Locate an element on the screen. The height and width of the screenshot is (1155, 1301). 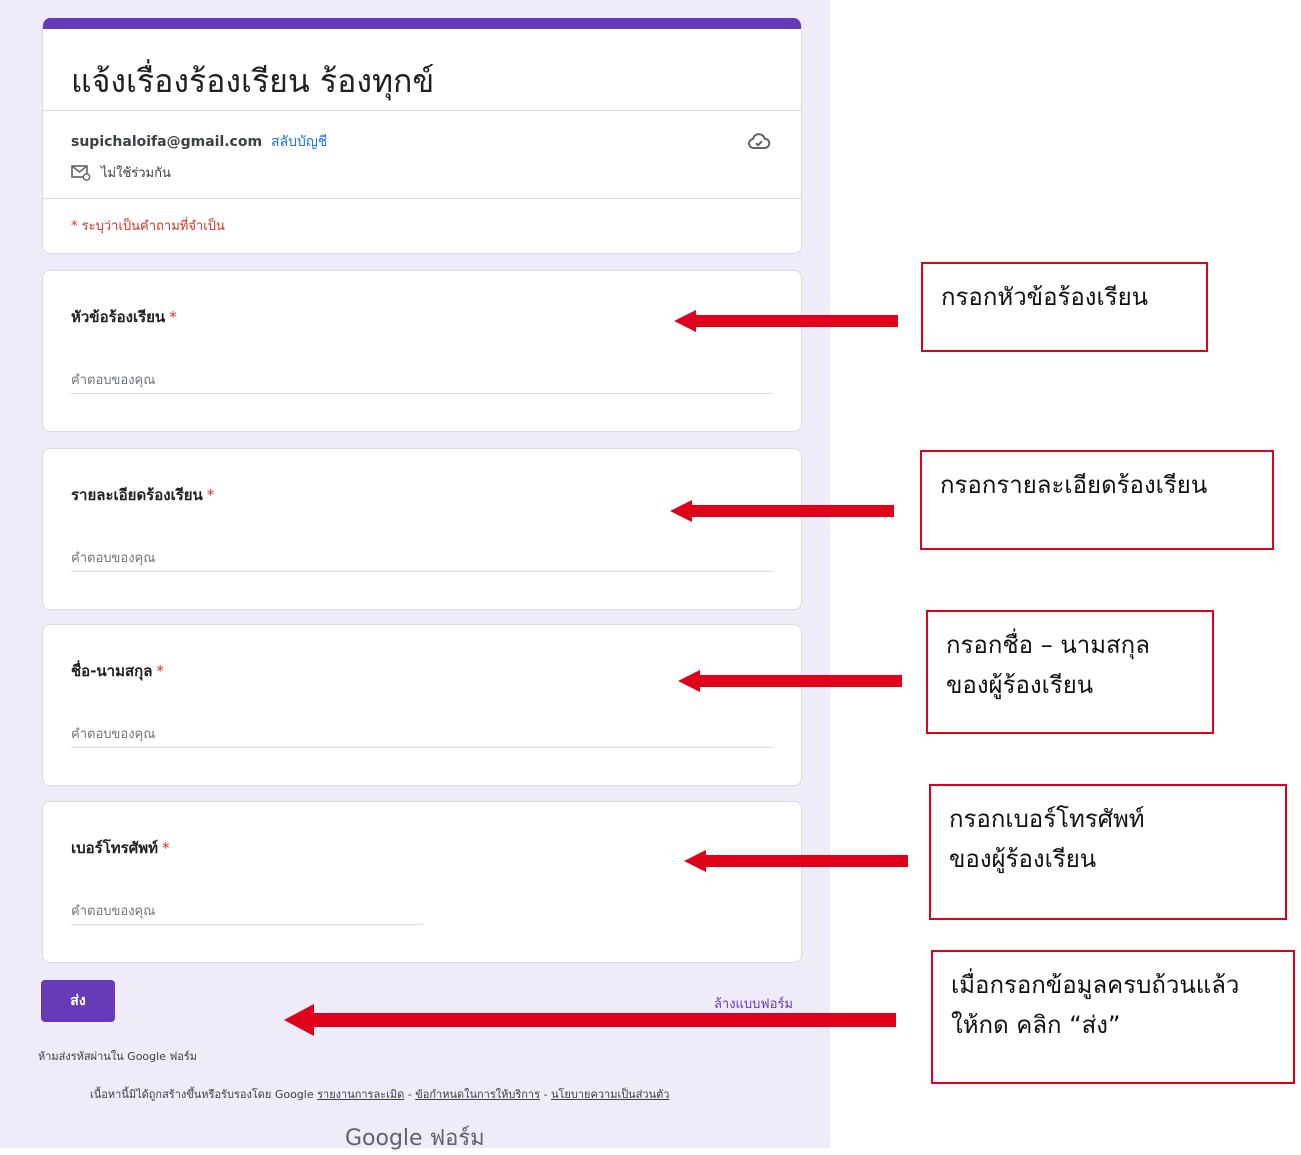
name-input is located at coordinates (422, 734).